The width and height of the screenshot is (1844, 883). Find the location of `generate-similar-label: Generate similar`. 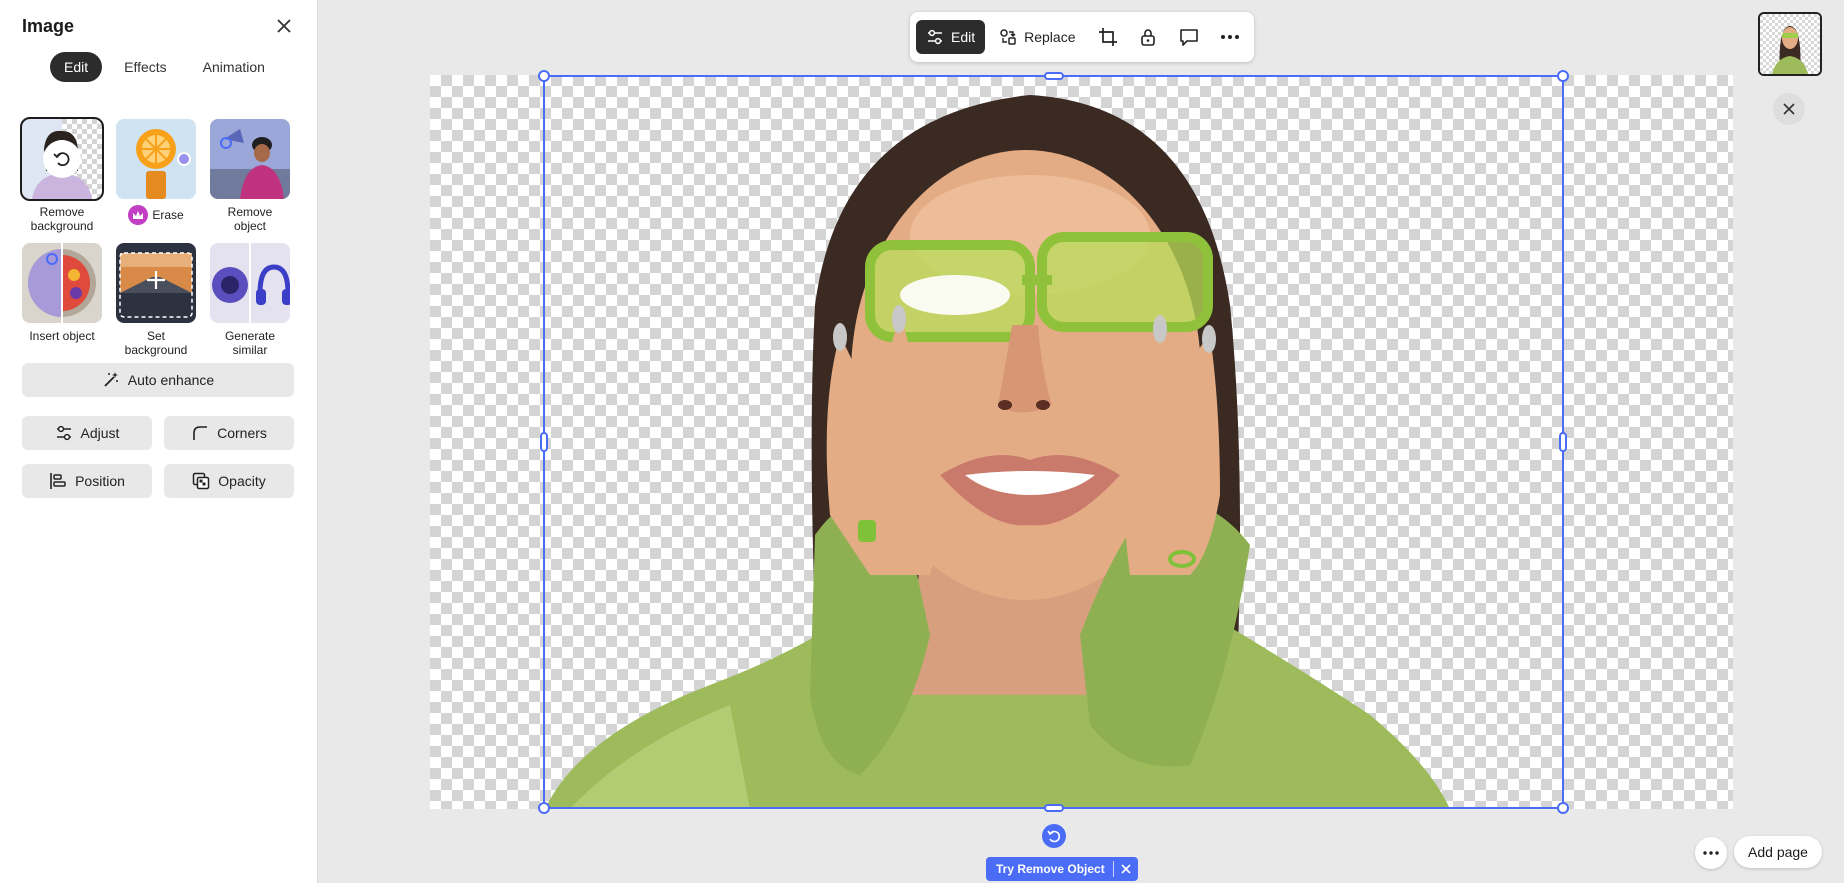

generate-similar-label: Generate similar is located at coordinates (250, 343).